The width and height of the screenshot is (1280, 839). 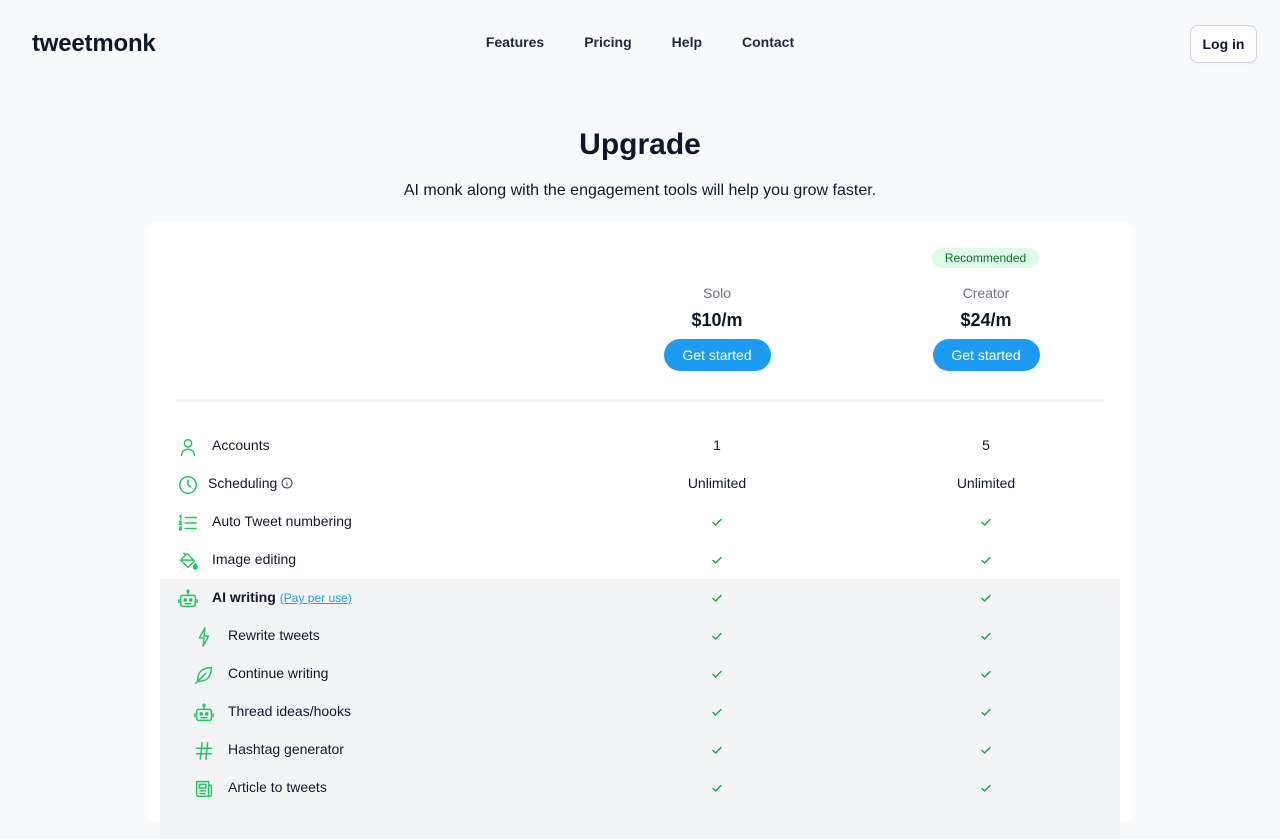 I want to click on feature-row-continue-writing: Continue writing, so click(x=640, y=674).